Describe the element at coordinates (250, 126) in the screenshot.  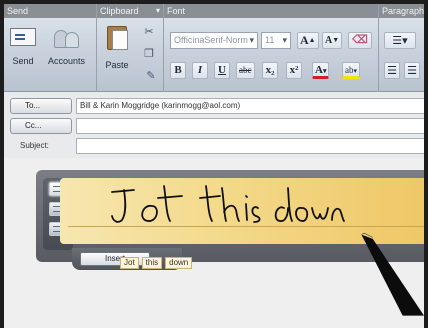
I see `cc-field` at that location.